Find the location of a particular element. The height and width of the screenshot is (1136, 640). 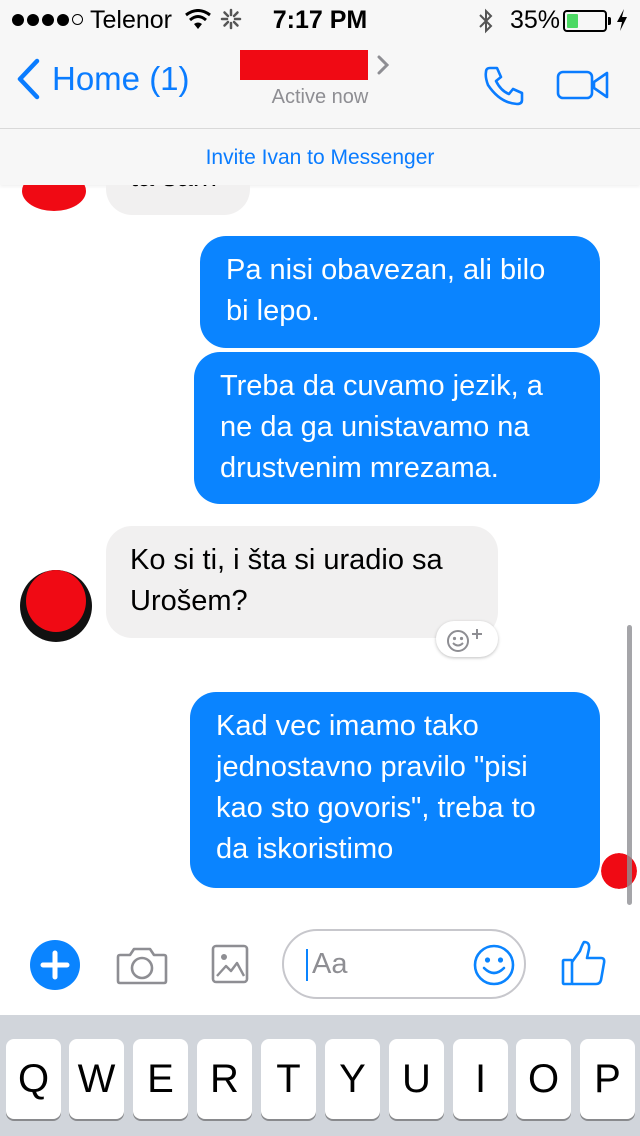

video-camera-icon is located at coordinates (583, 85).